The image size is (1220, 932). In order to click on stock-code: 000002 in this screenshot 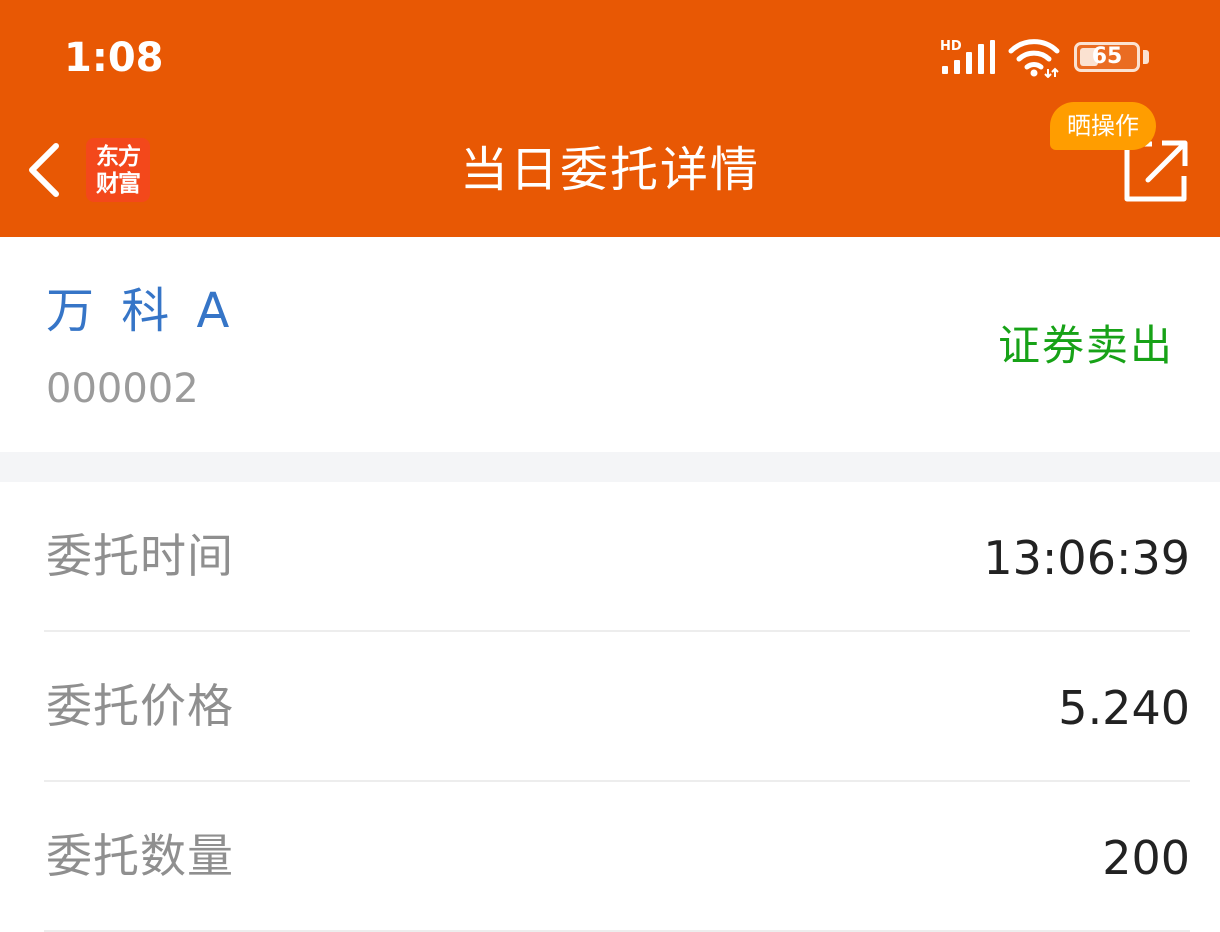, I will do `click(122, 389)`.